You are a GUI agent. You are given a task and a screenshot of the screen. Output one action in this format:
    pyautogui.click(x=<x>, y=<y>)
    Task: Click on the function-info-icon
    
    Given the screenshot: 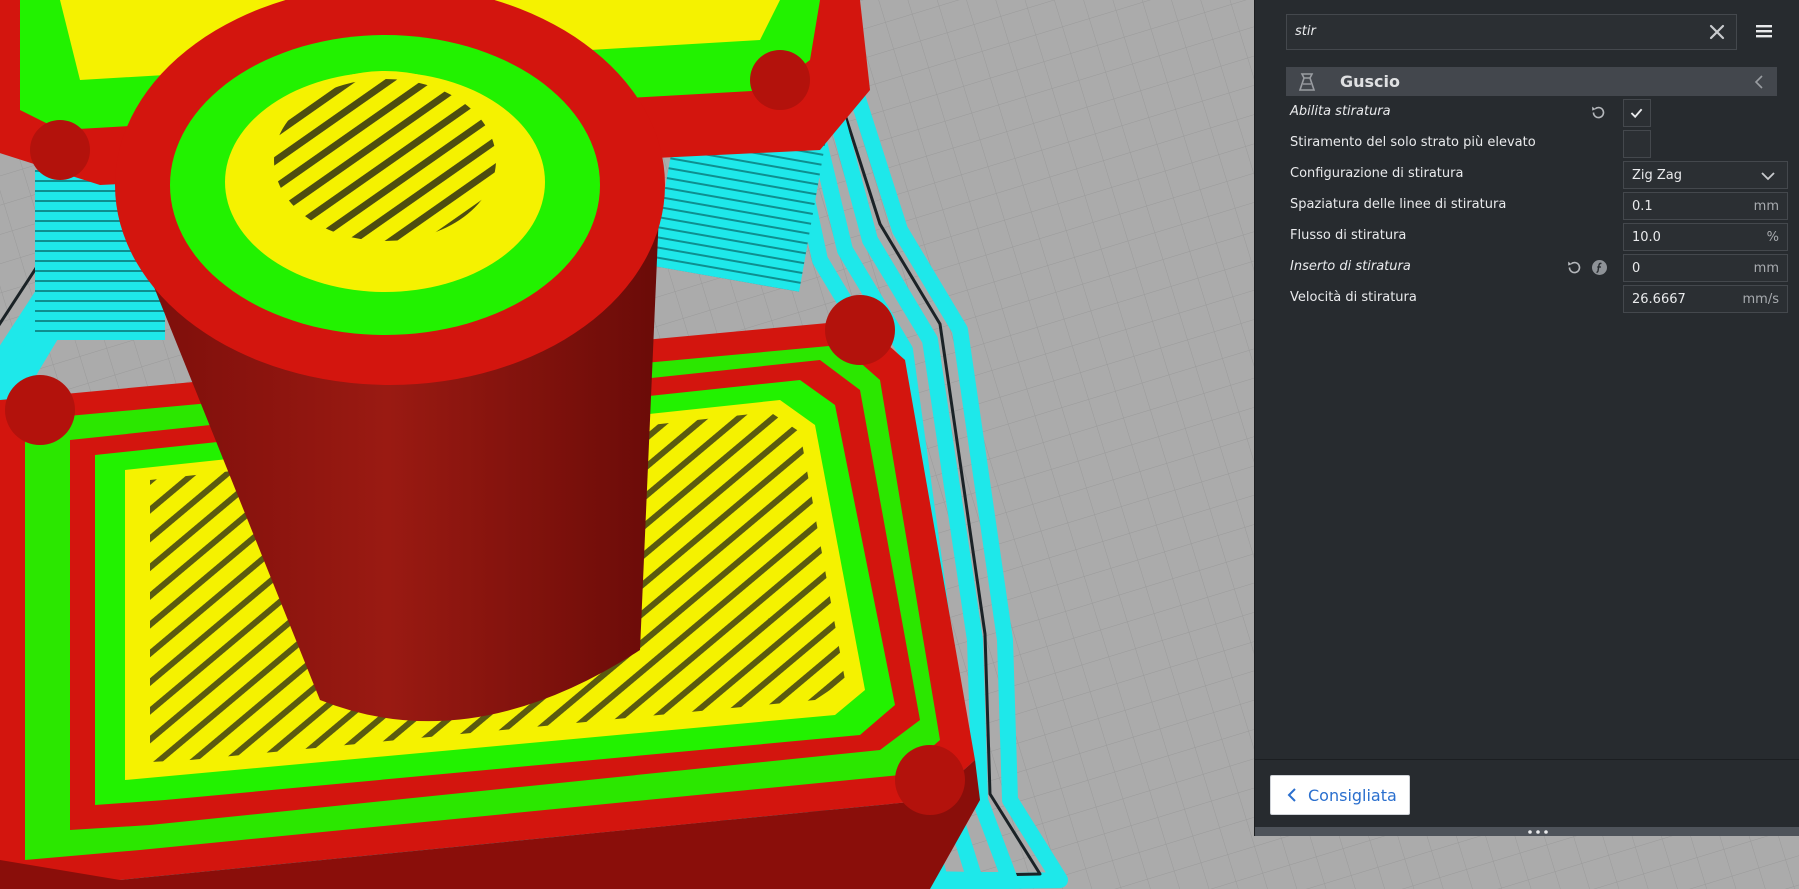 What is the action you would take?
    pyautogui.click(x=1599, y=267)
    